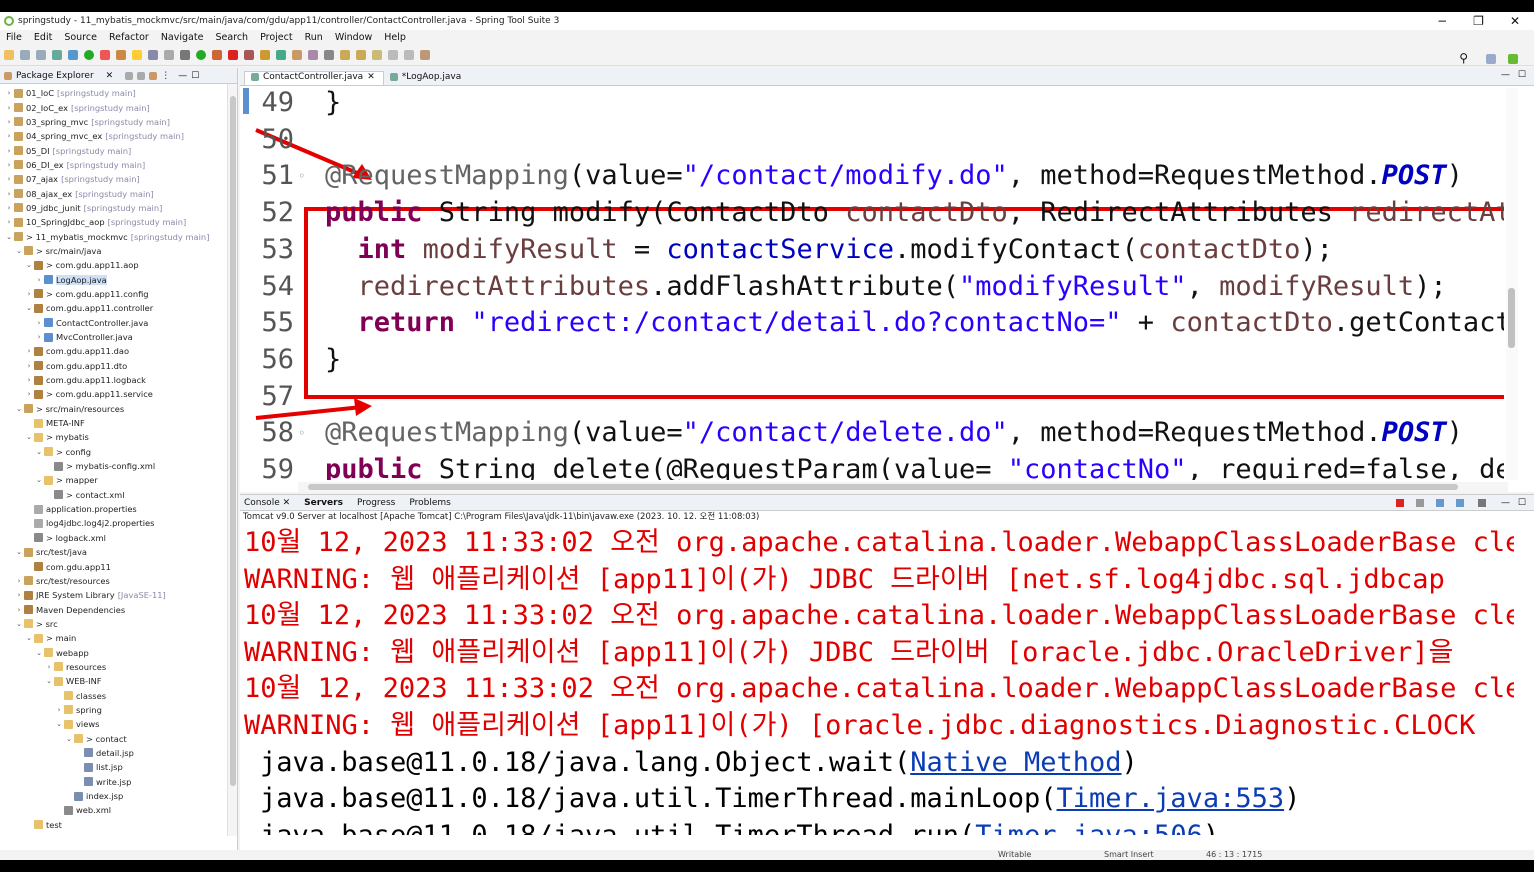 The image size is (1534, 872). Describe the element at coordinates (185, 54) in the screenshot. I see `debug-icon` at that location.